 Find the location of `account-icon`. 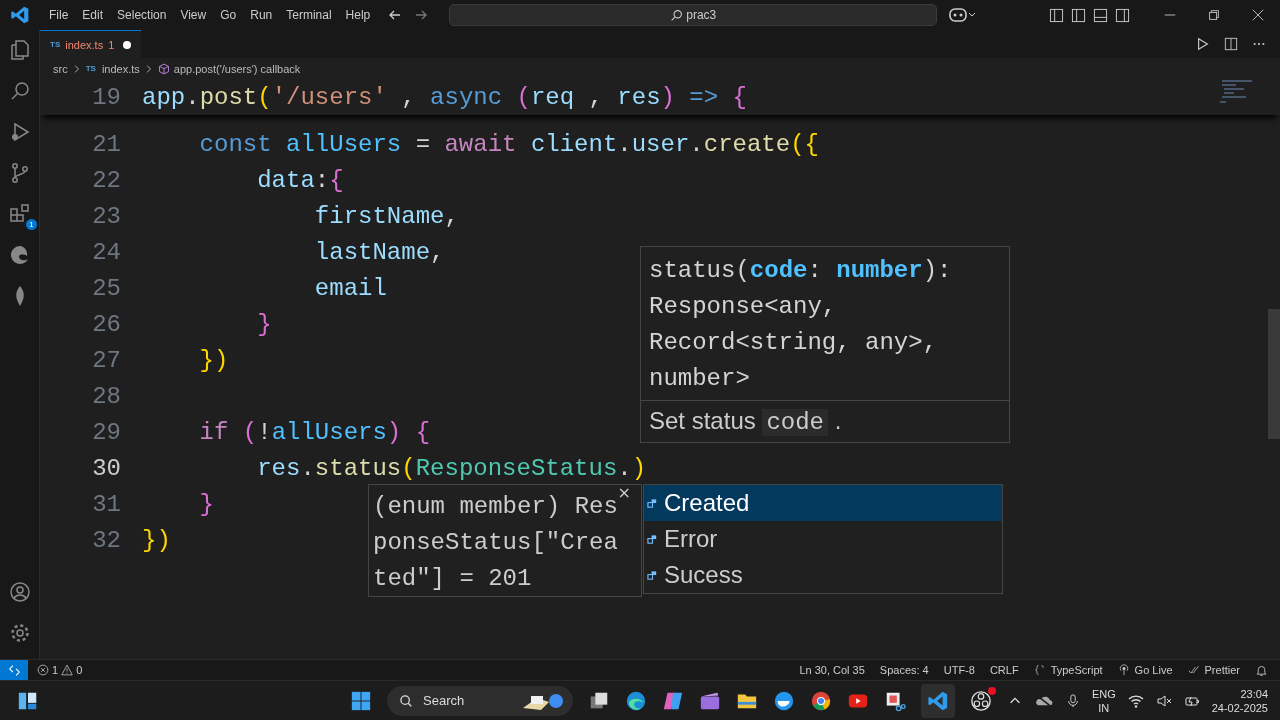

account-icon is located at coordinates (19, 592).